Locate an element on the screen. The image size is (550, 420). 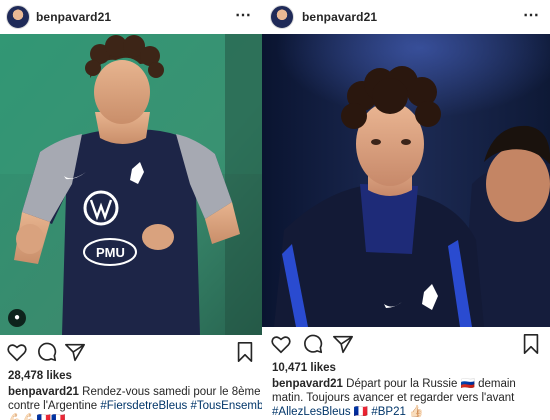
sponsor-text: PMU is located at coordinates (110, 252).